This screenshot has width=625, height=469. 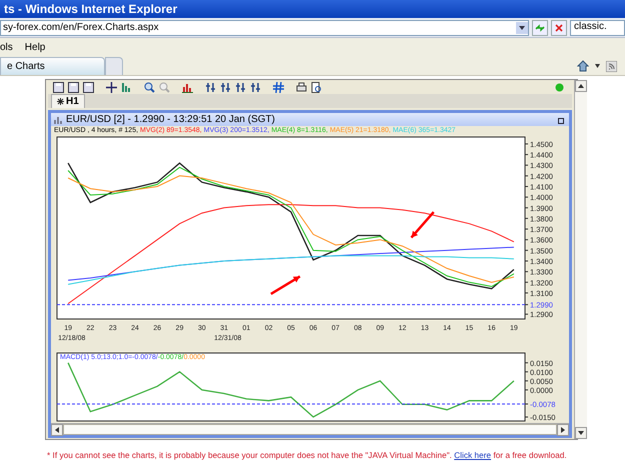 What do you see at coordinates (597, 28) in the screenshot?
I see `search-field: classic.` at bounding box center [597, 28].